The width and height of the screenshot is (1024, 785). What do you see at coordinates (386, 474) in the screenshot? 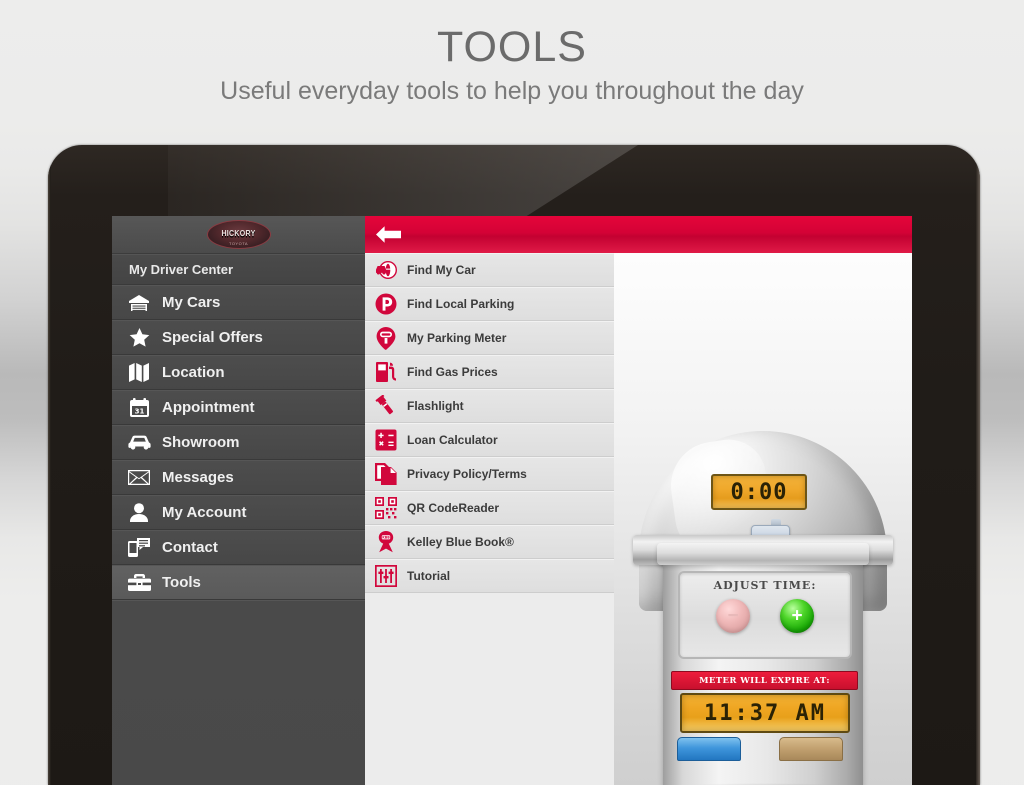
I see `documents-icon` at bounding box center [386, 474].